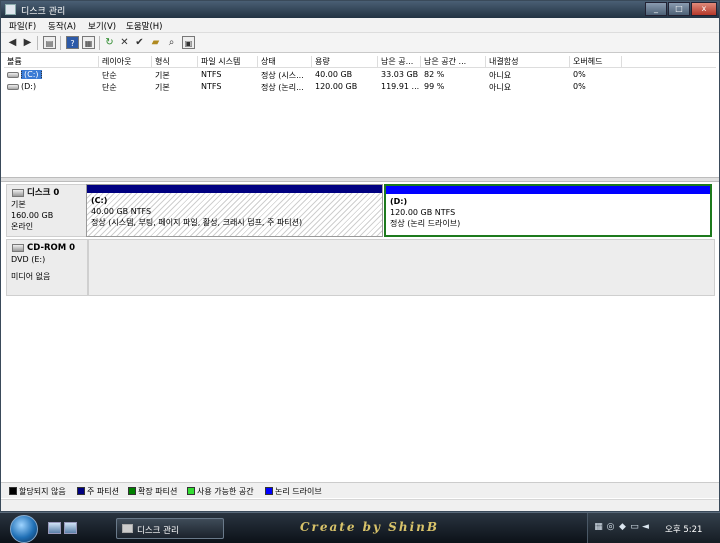 This screenshot has width=720, height=543. Describe the element at coordinates (99, 200) in the screenshot. I see `partition-c-label: (C:)` at that location.